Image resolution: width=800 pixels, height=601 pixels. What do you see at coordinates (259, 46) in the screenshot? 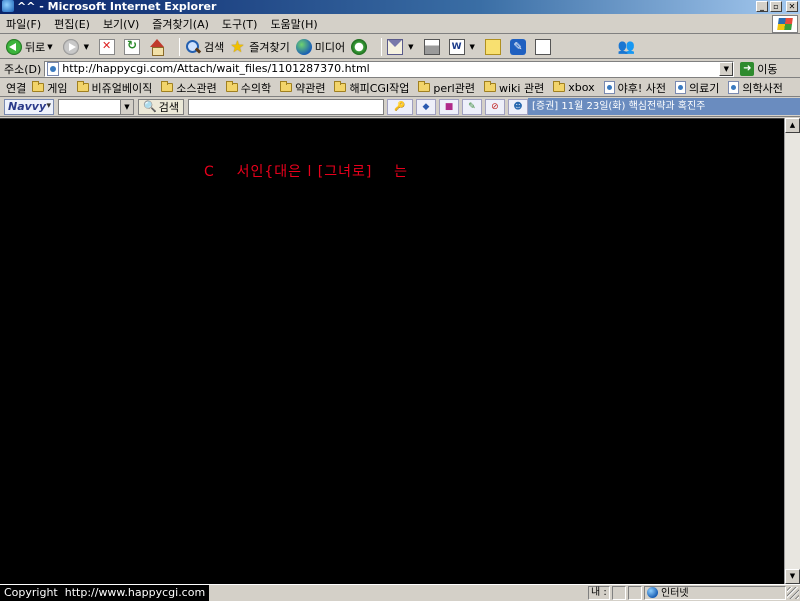
I see `favorites-button: ★ 즐겨찾기` at bounding box center [259, 46].